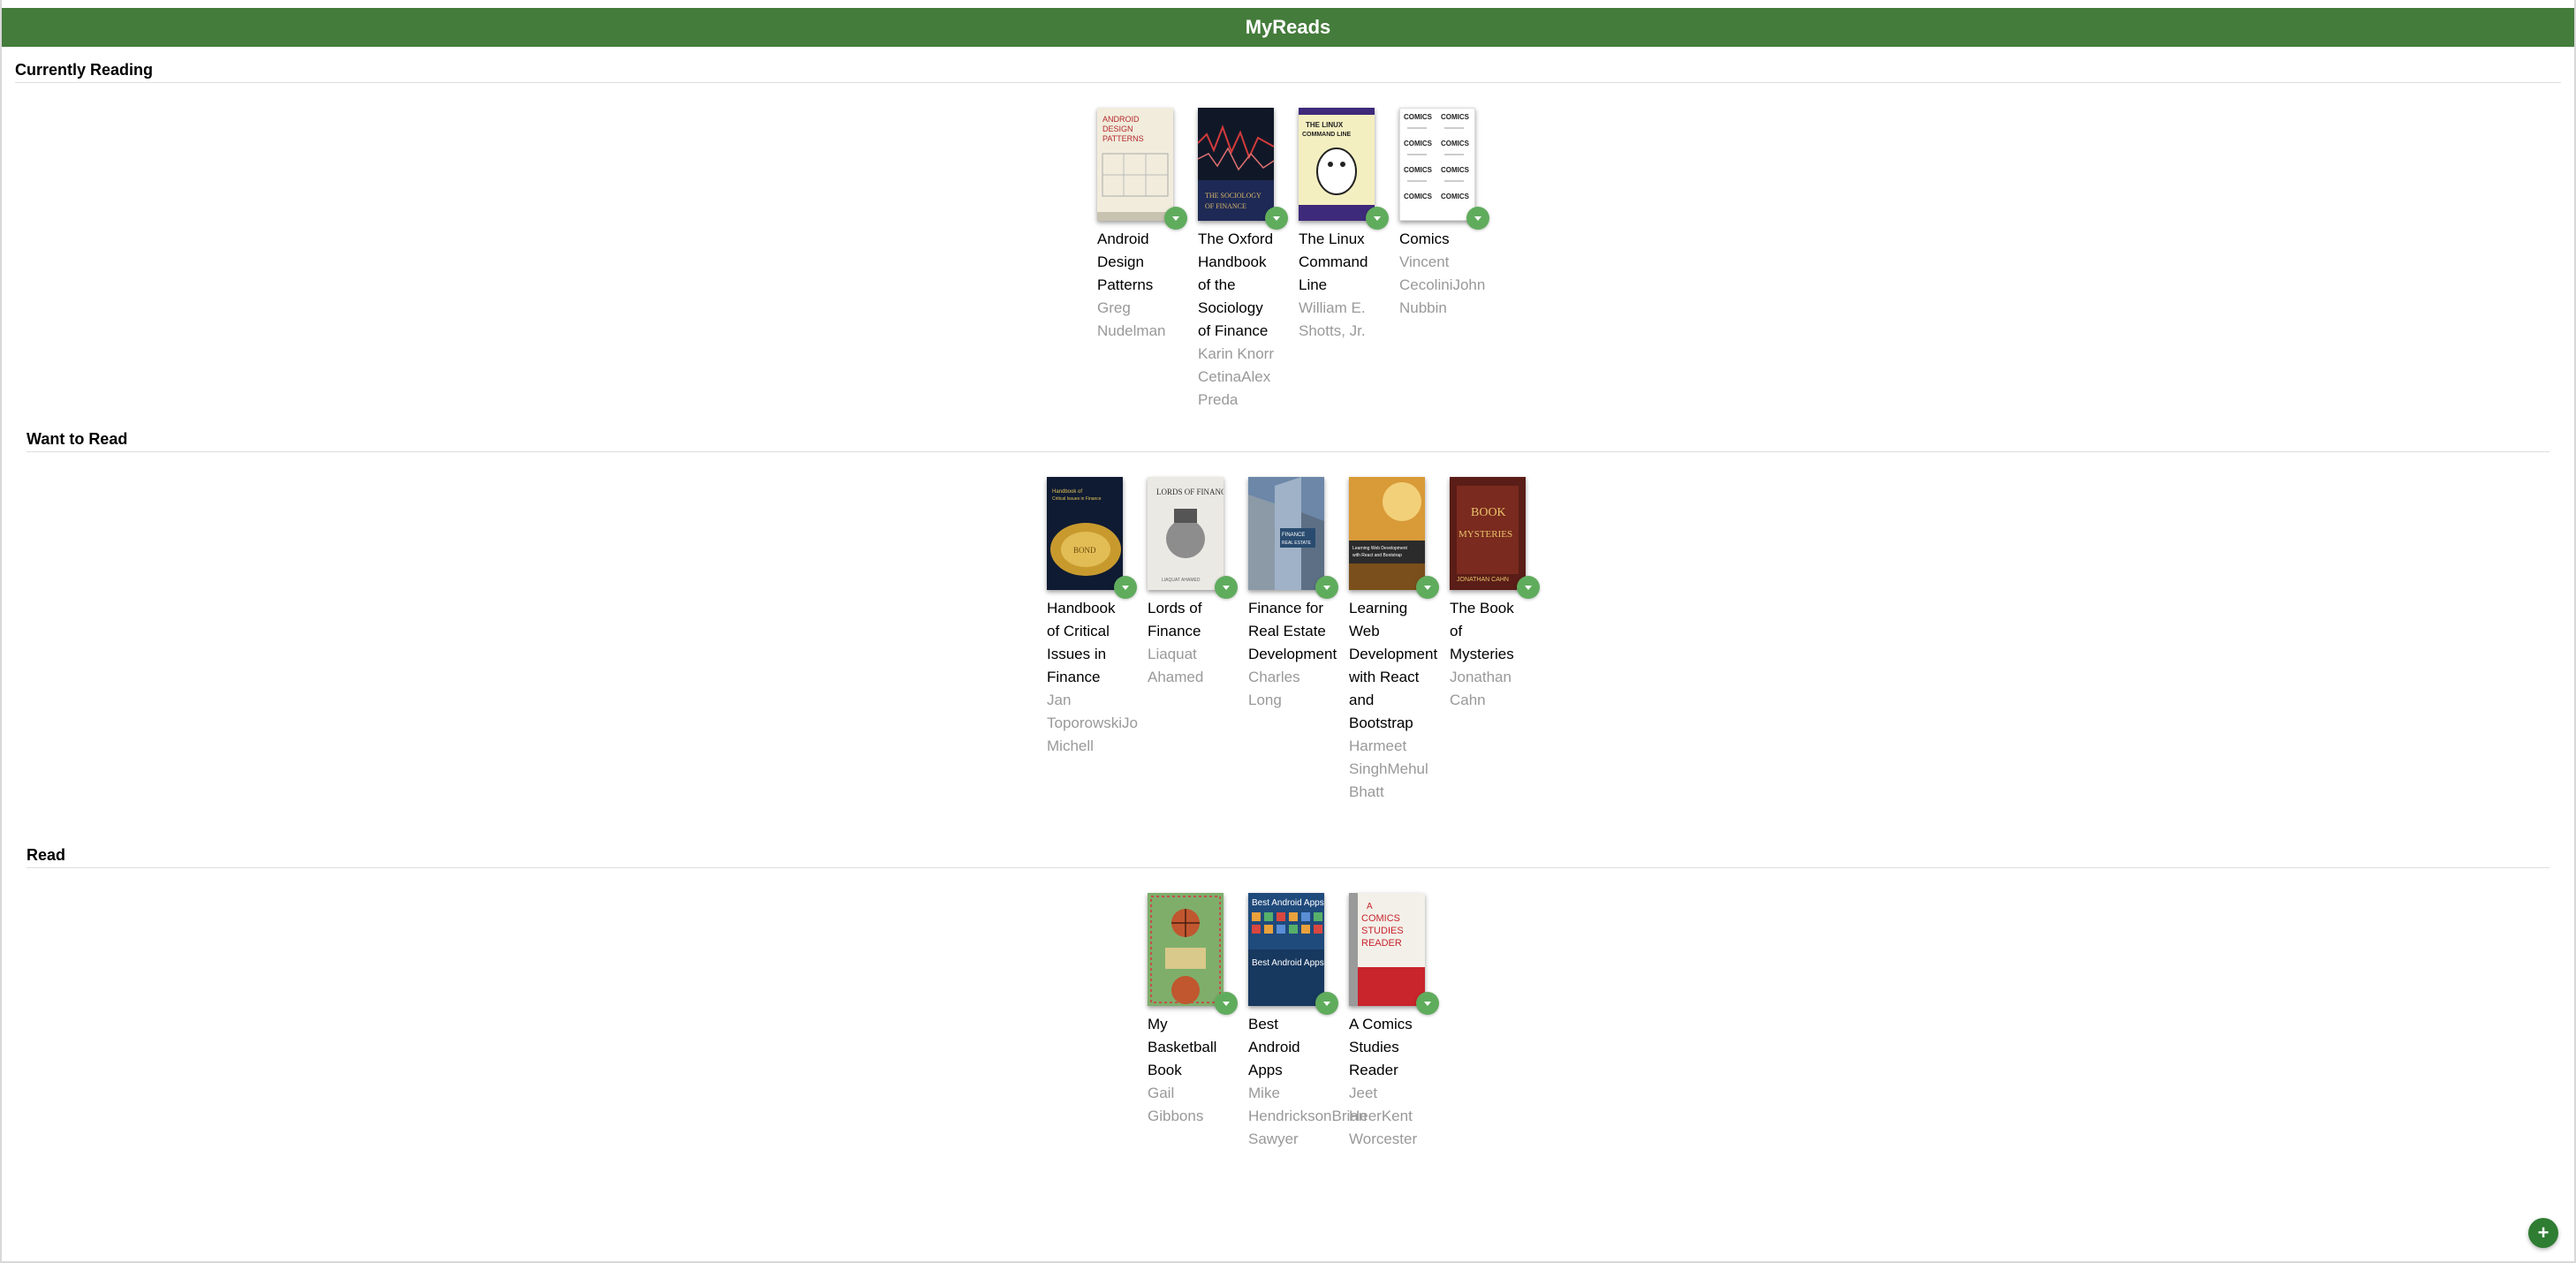 This screenshot has height=1263, width=2576. Describe the element at coordinates (78, 439) in the screenshot. I see `shelf-title-want-to-read: Want to Read` at that location.